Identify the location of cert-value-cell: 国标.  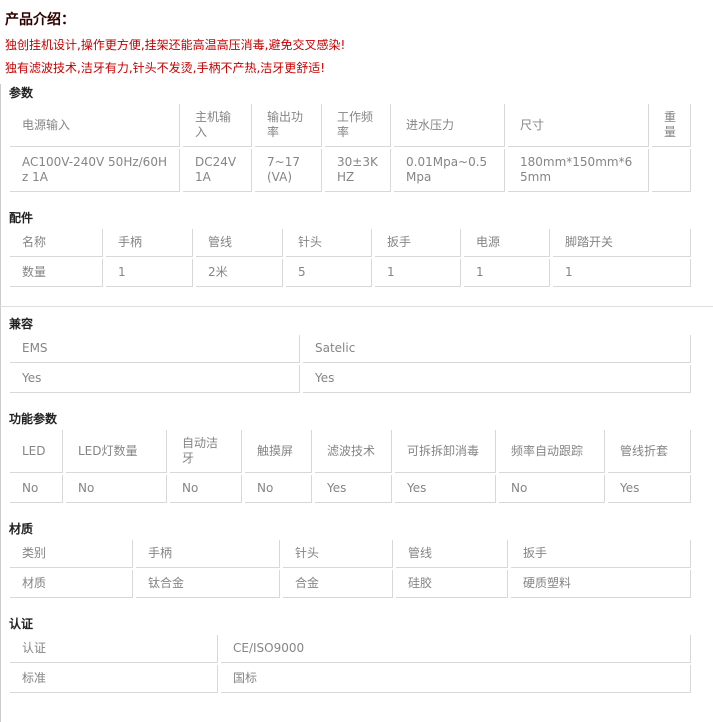
(456, 679).